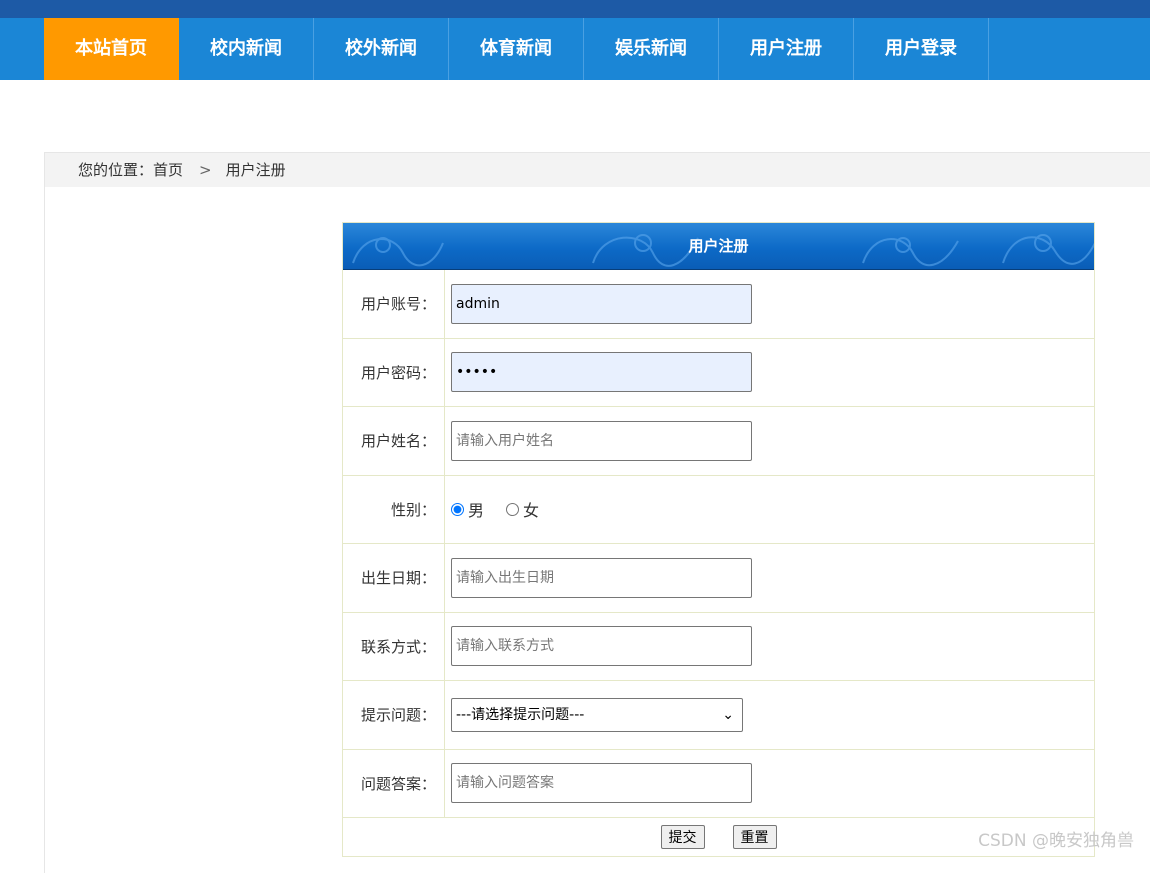 This screenshot has height=873, width=1150. I want to click on nav-item-entertainment-news: 娱乐新闻, so click(651, 49).